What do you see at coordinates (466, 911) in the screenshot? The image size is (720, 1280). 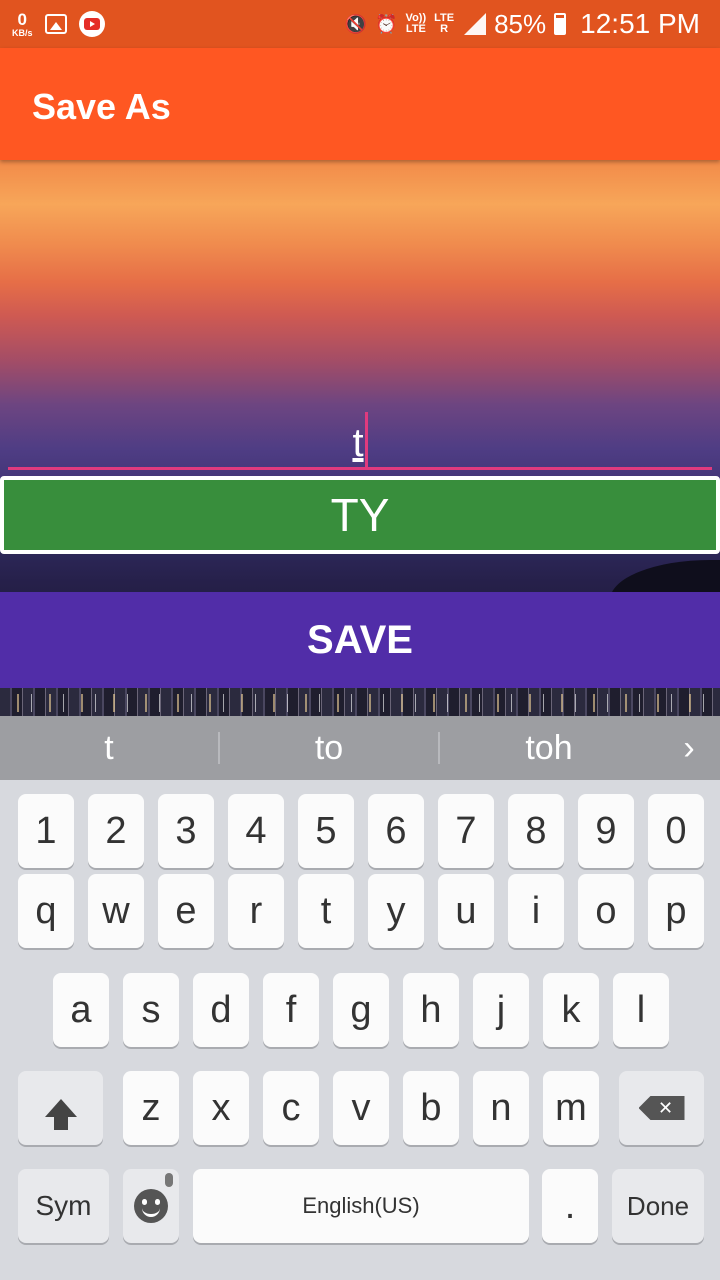 I see `key-u: u` at bounding box center [466, 911].